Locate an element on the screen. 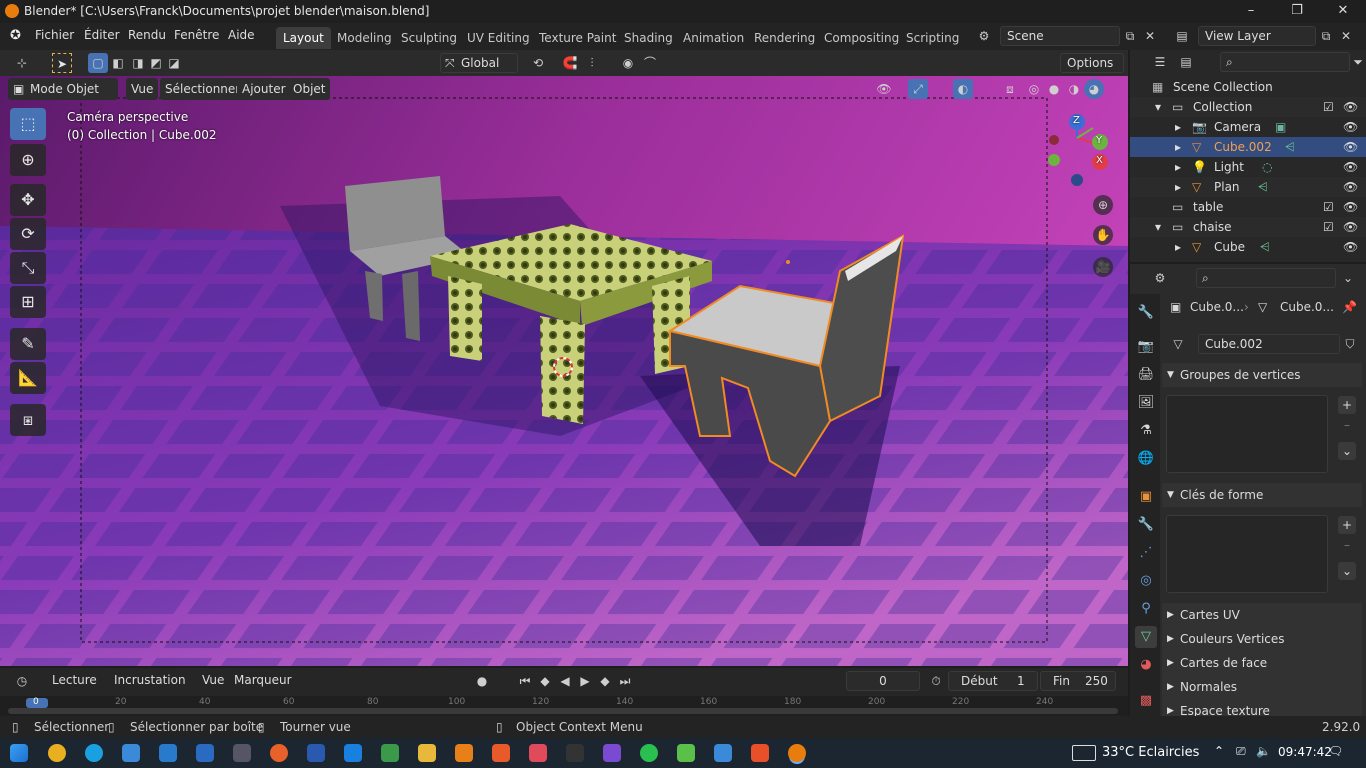  vlc-icon is located at coordinates (464, 753).